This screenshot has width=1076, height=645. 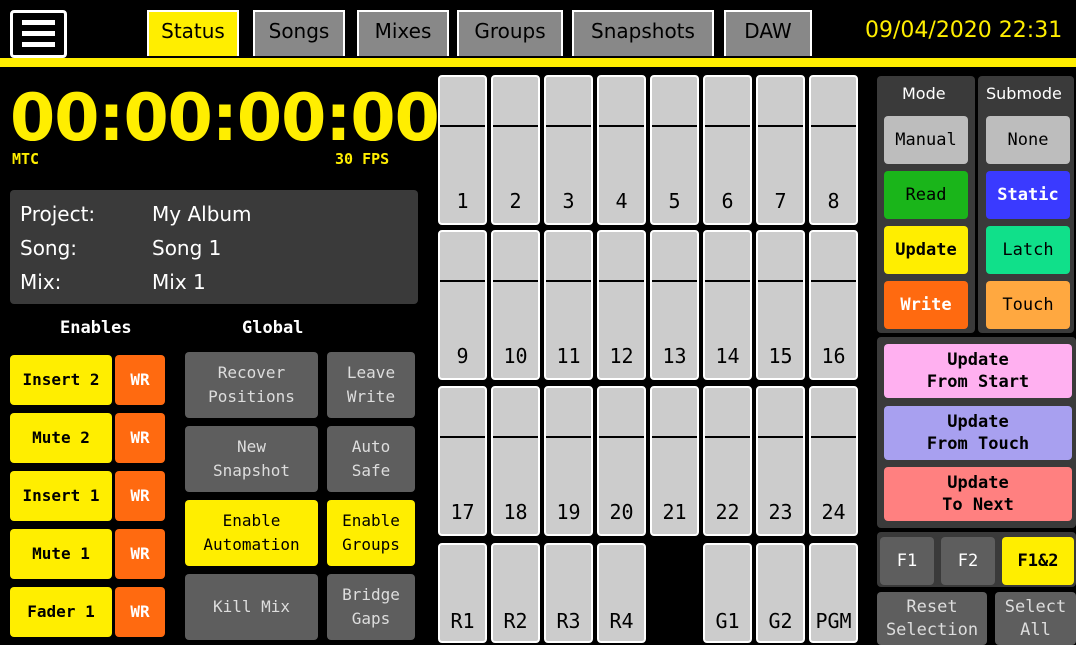 What do you see at coordinates (621, 593) in the screenshot?
I see `return-strip: R4` at bounding box center [621, 593].